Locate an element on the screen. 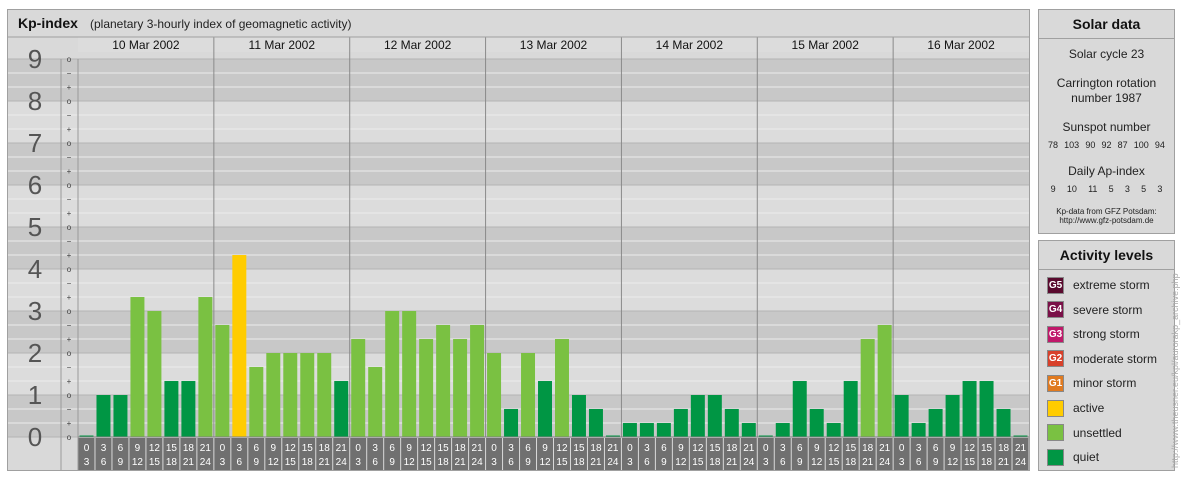 This screenshot has width=1184, height=480. source-line1: Kp-data from GFZ Potsdam: is located at coordinates (1106, 211).